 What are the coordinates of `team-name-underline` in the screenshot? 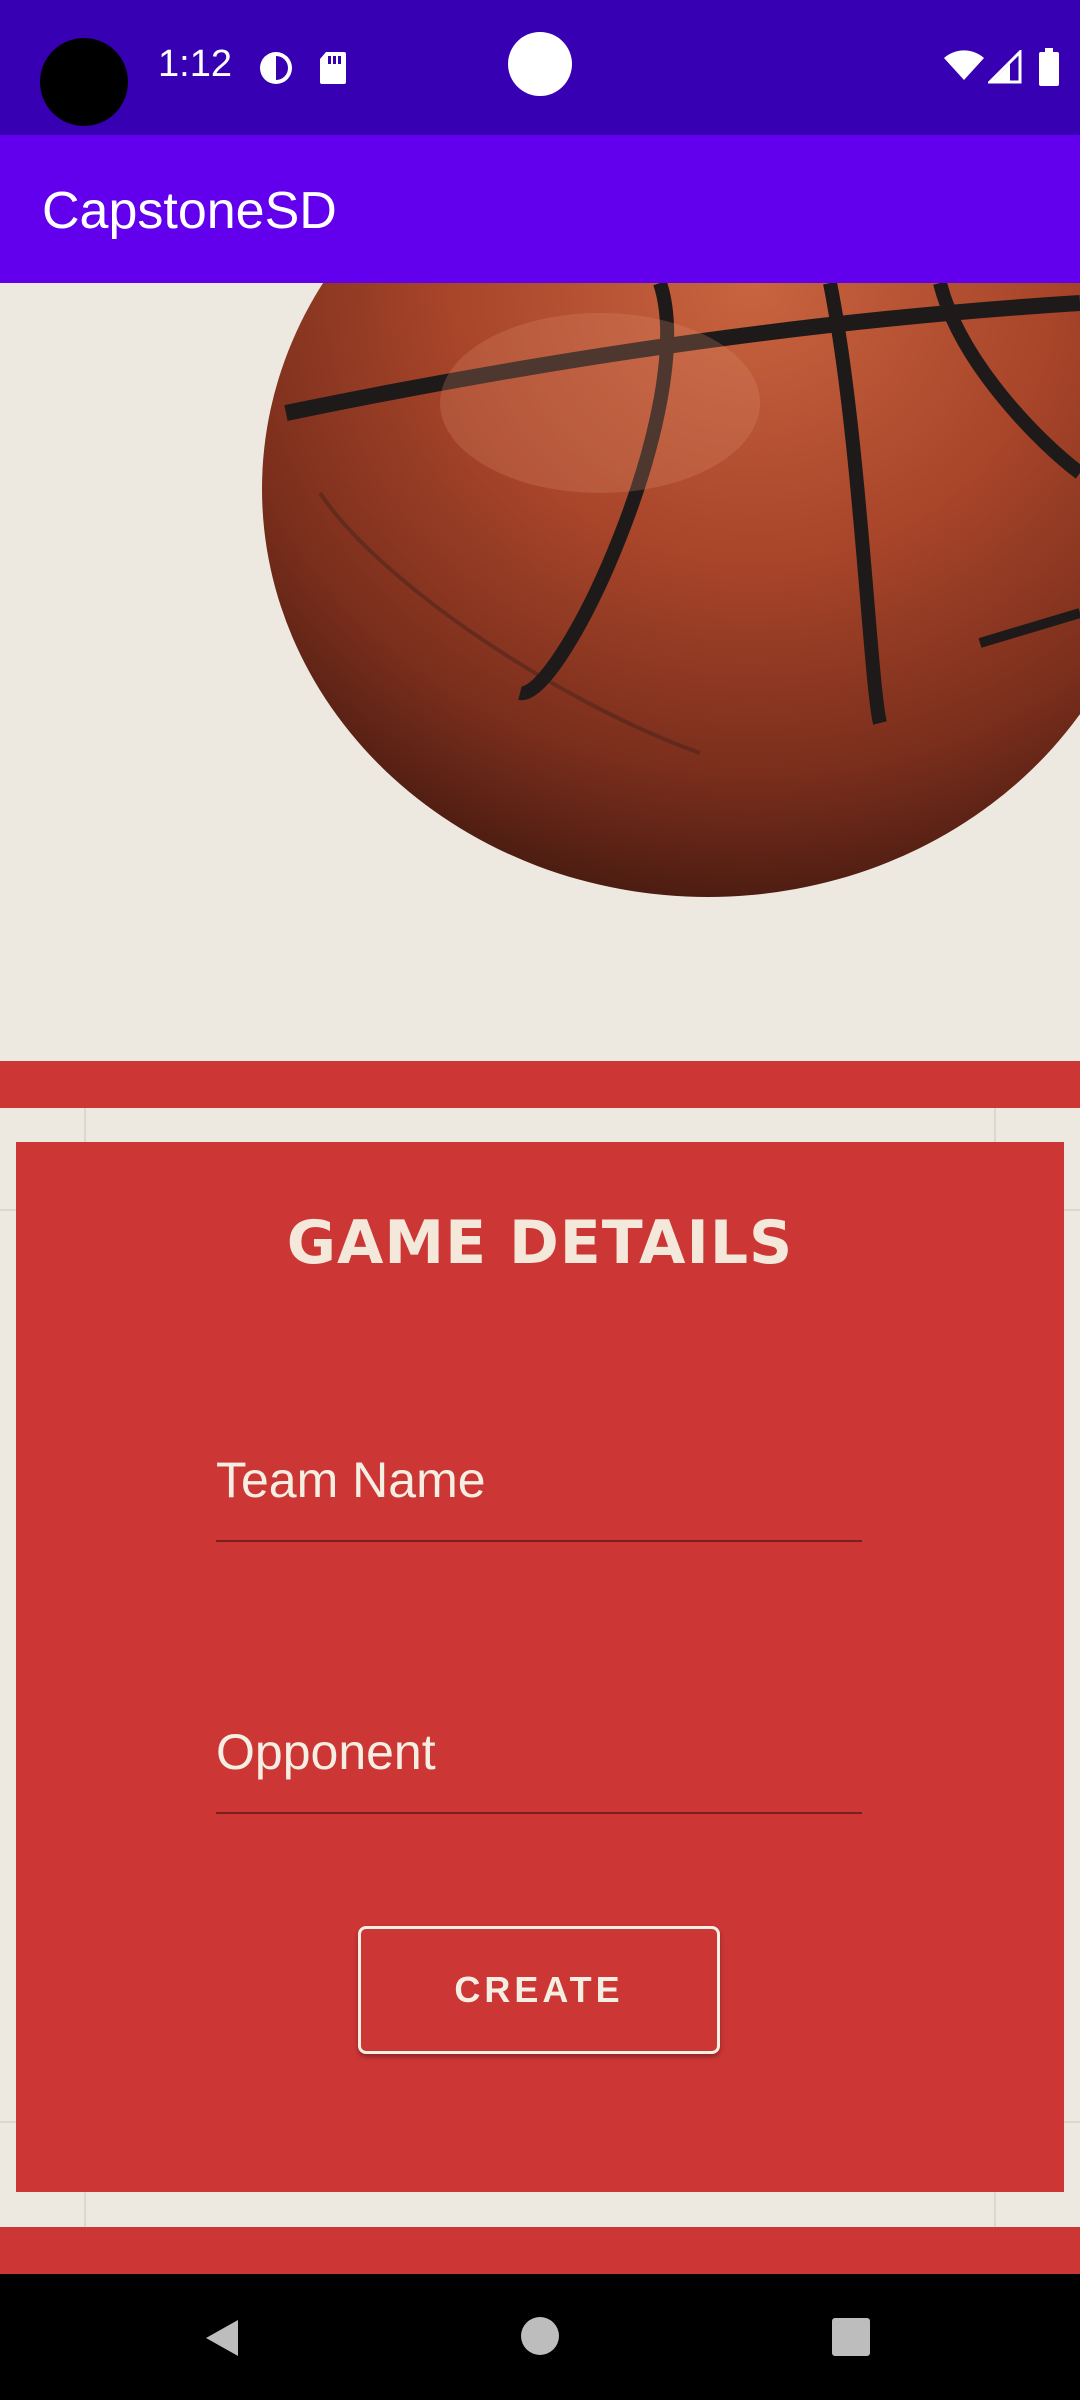 It's located at (539, 1541).